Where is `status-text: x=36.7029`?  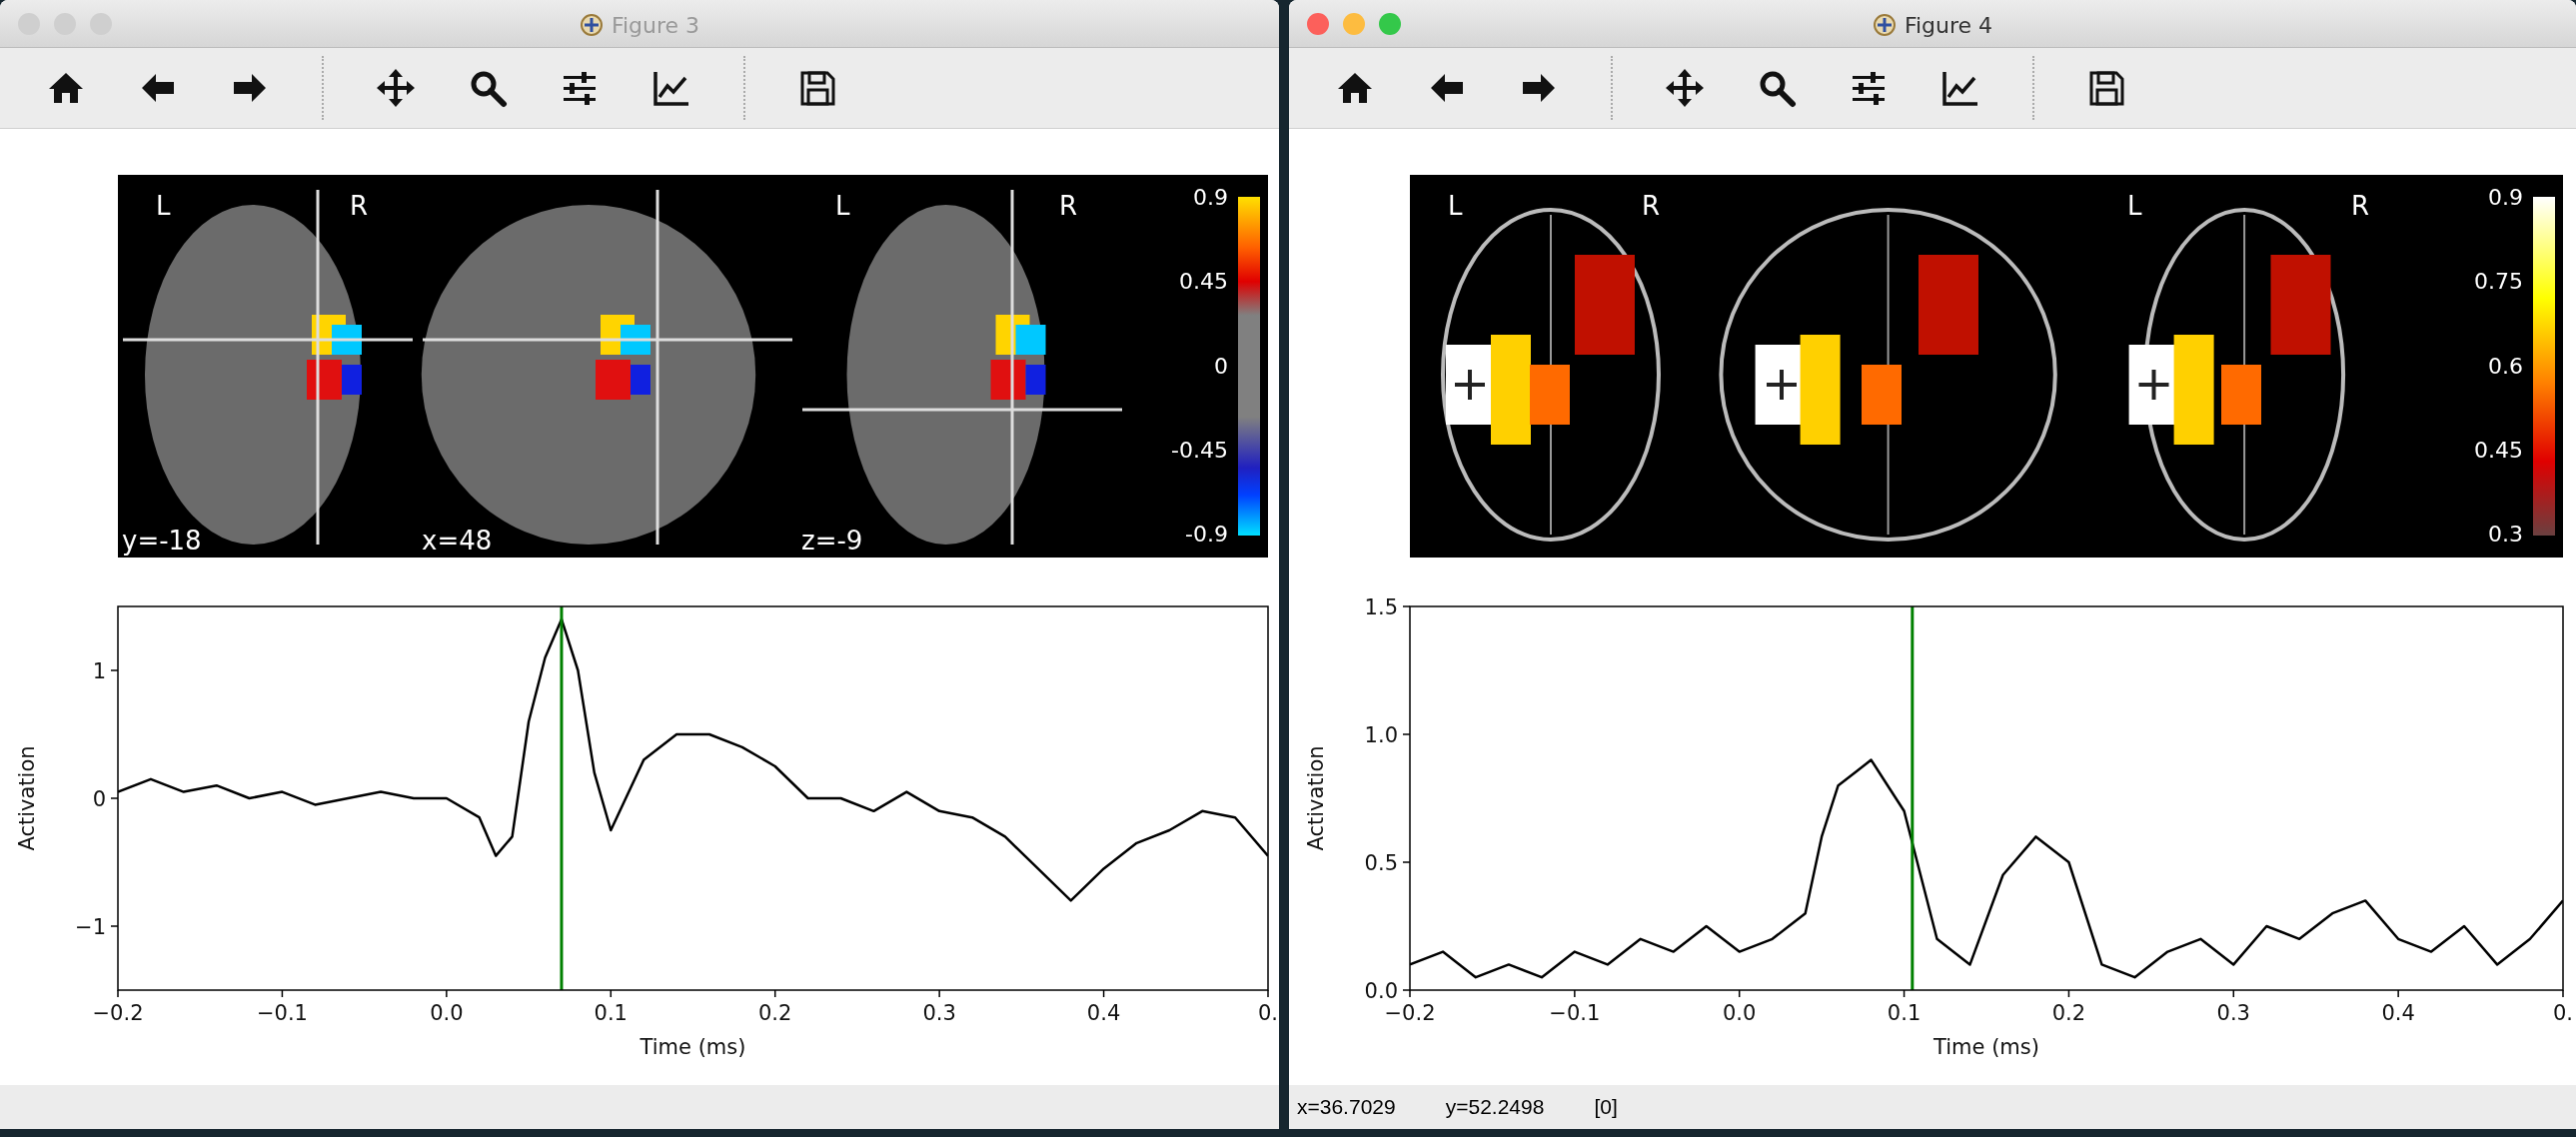 status-text: x=36.7029 is located at coordinates (1346, 1107).